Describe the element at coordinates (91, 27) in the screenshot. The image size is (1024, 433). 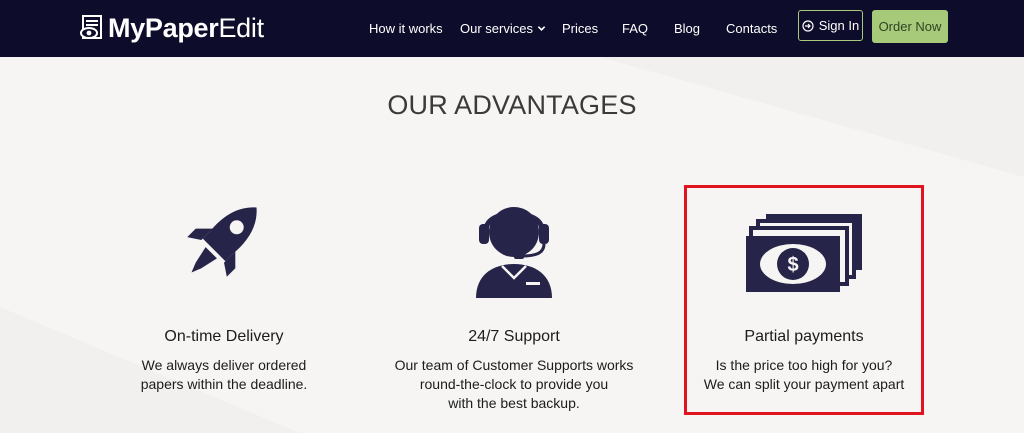
I see `document-eye-icon` at that location.